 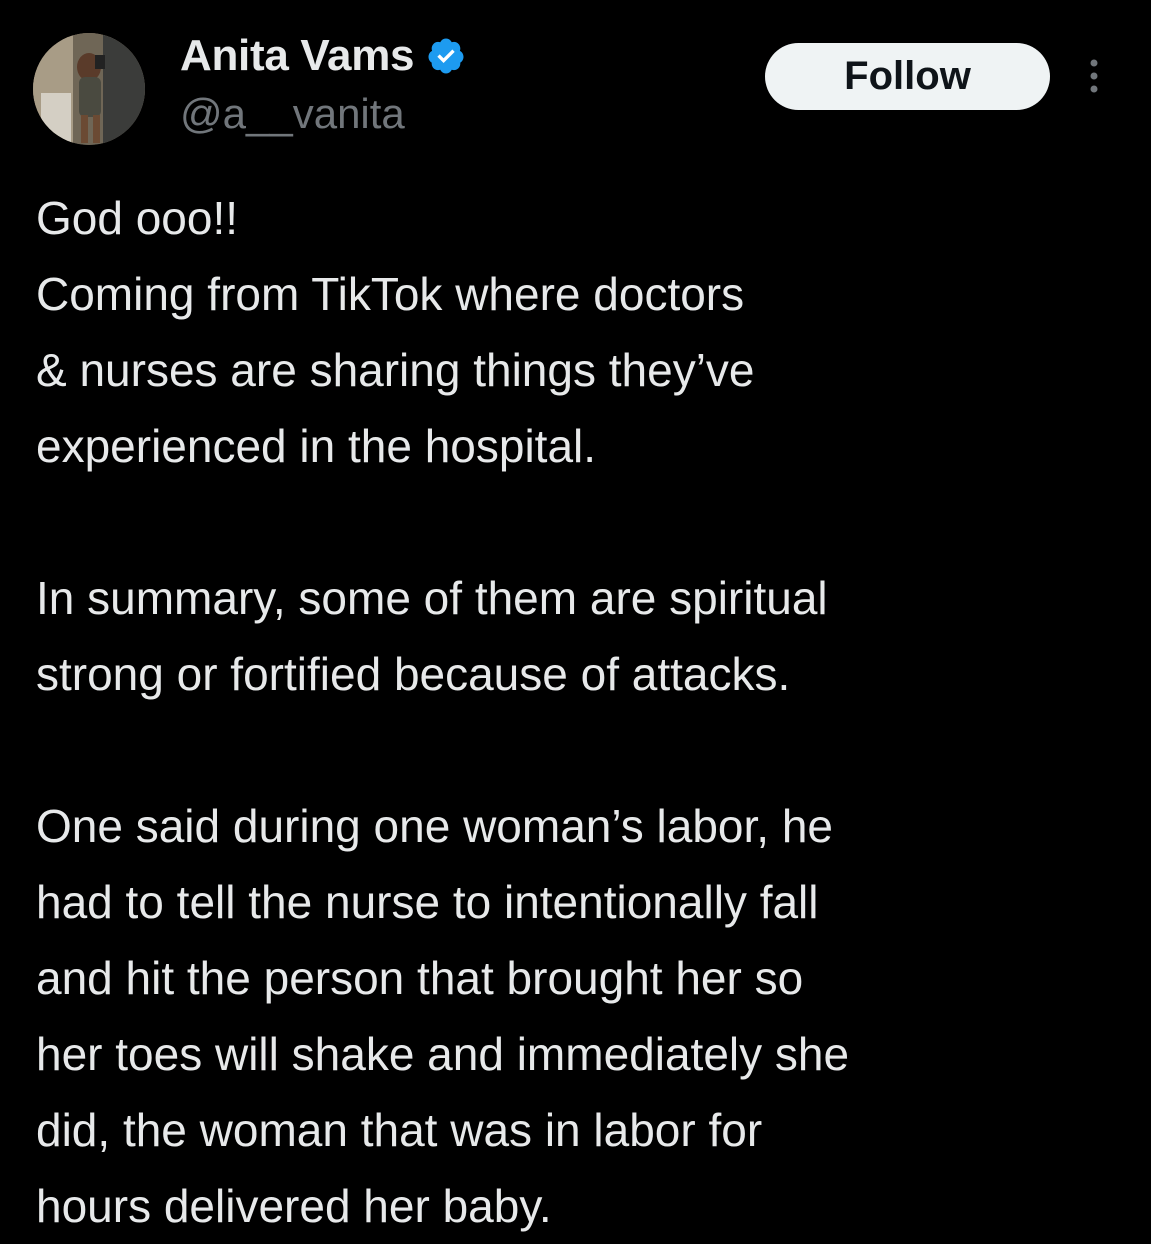 What do you see at coordinates (420, 978) in the screenshot?
I see `tweet-line: and hit the person that brought her so` at bounding box center [420, 978].